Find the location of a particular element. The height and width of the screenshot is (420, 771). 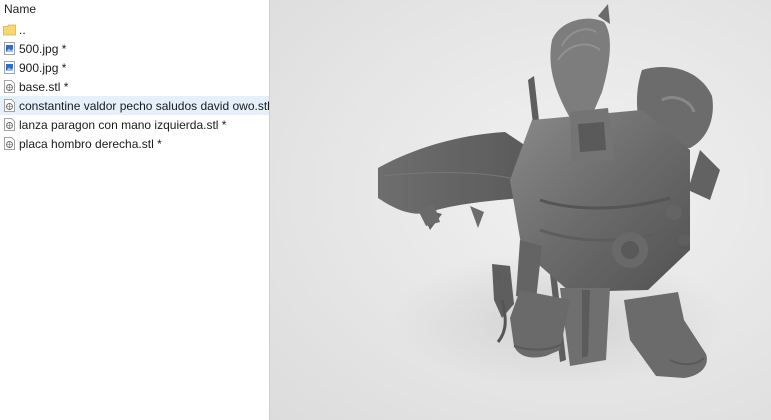

folder-icon is located at coordinates (9, 29).